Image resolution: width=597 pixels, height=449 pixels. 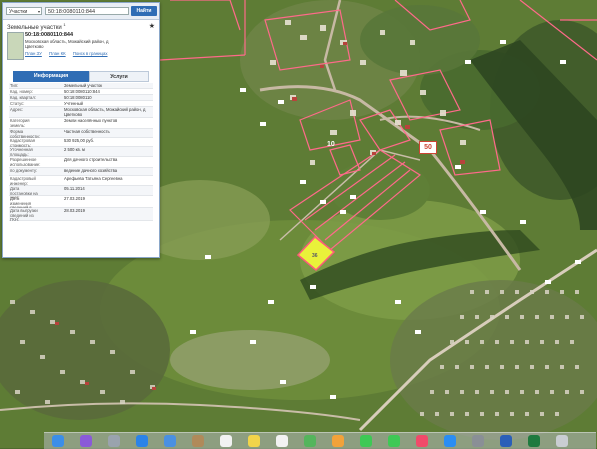 What do you see at coordinates (21, 152) in the screenshot?
I see `row-key: Уточненная площадь:` at bounding box center [21, 152].